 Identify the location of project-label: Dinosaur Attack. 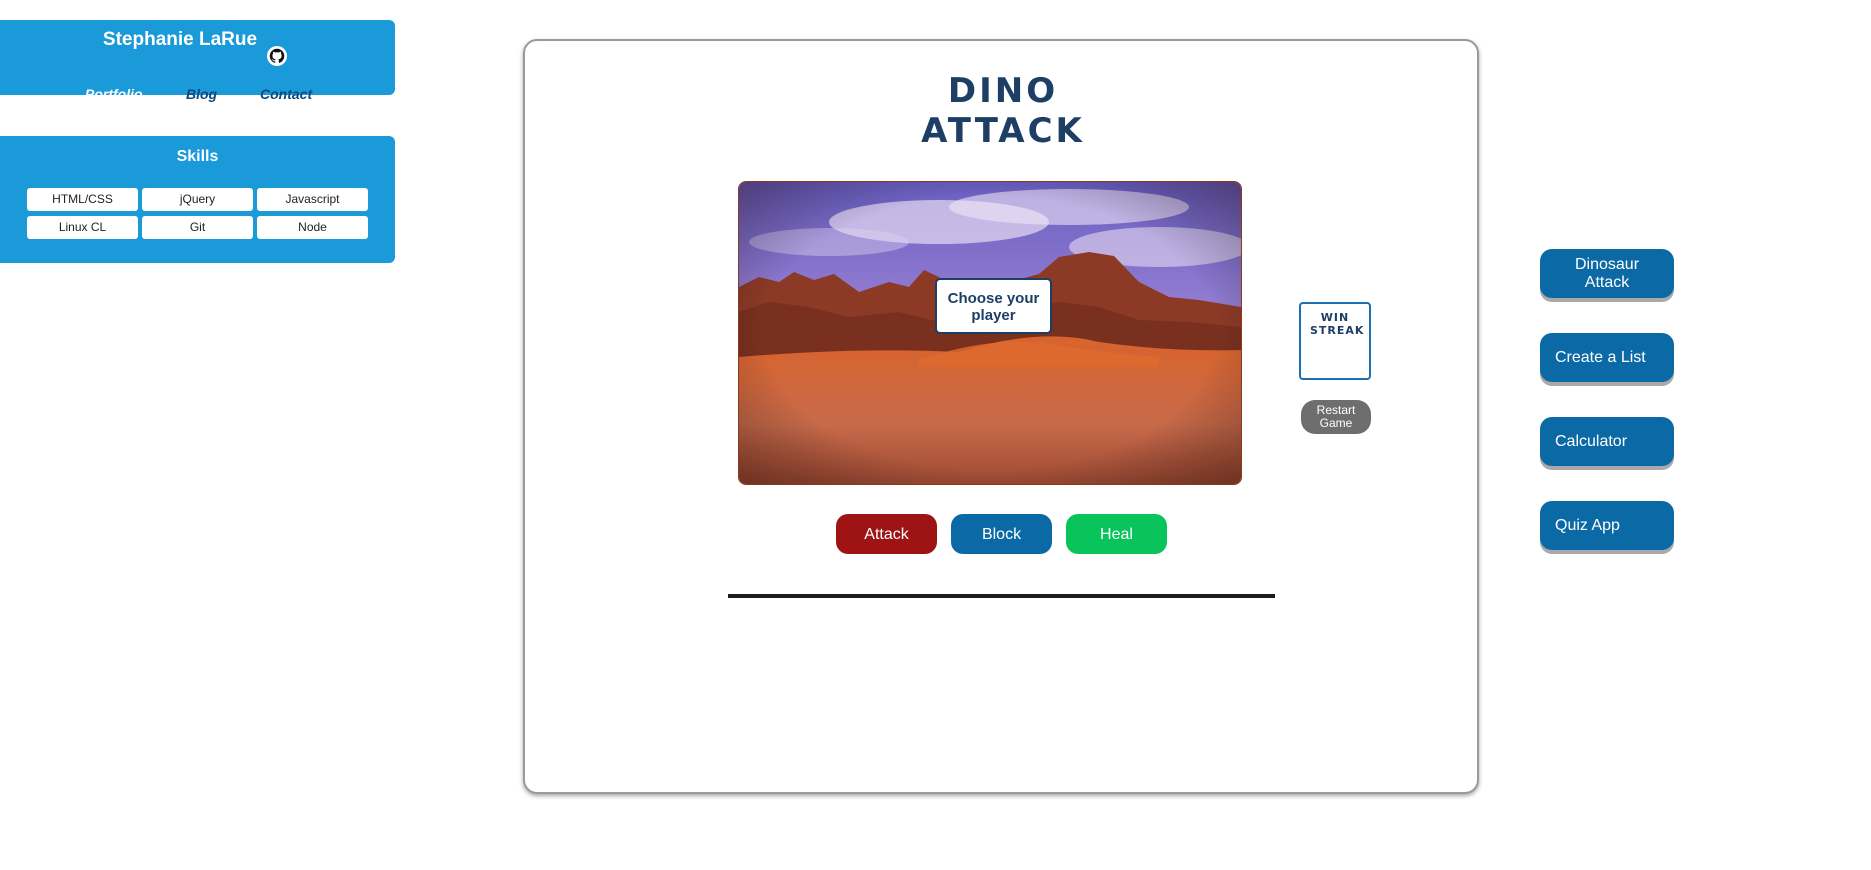
(1607, 273).